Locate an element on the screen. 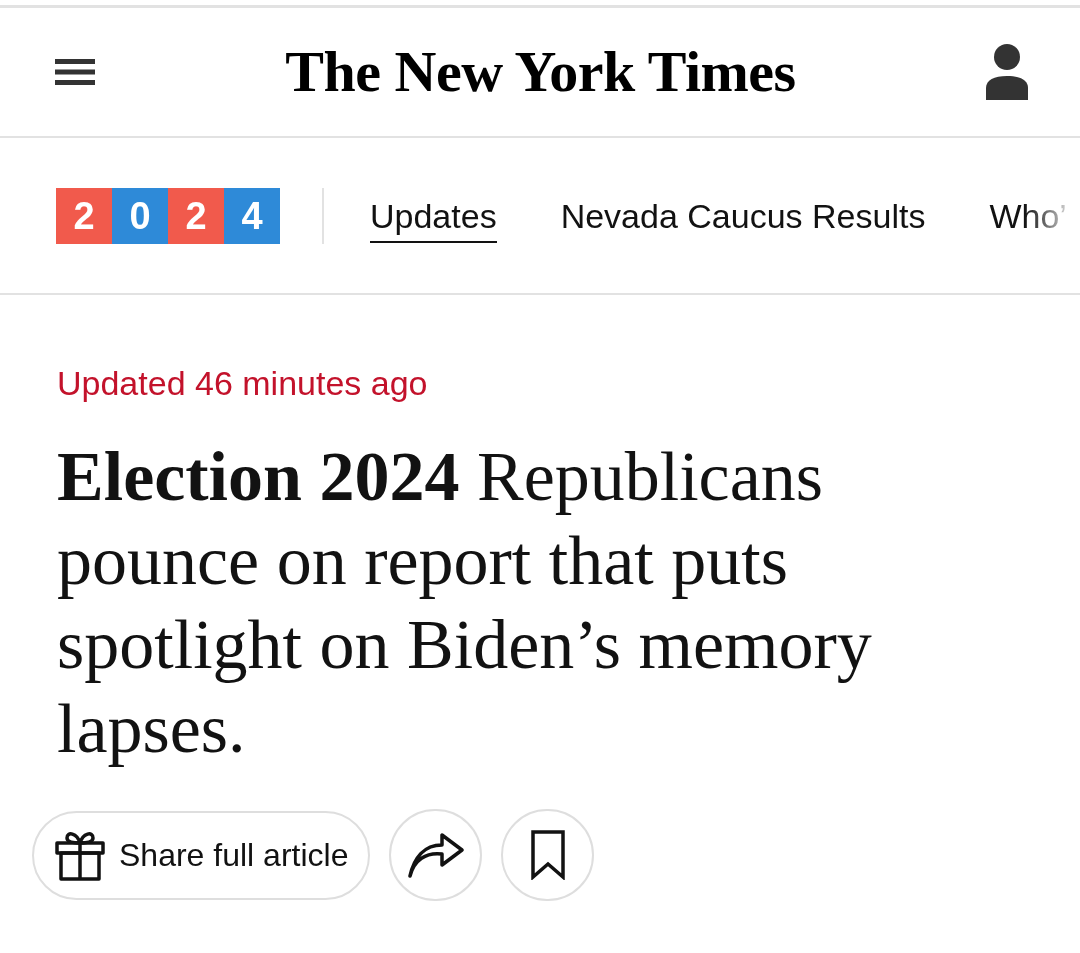 Image resolution: width=1080 pixels, height=953 pixels. share-article-button: Share full article is located at coordinates (201, 855).